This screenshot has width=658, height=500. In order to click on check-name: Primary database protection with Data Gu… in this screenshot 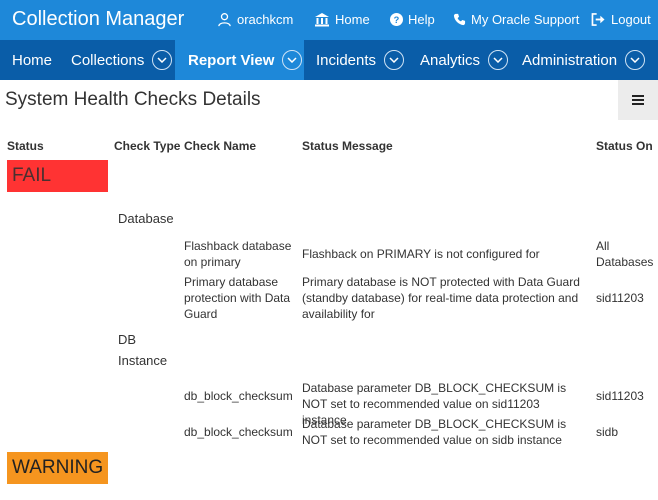, I will do `click(237, 298)`.